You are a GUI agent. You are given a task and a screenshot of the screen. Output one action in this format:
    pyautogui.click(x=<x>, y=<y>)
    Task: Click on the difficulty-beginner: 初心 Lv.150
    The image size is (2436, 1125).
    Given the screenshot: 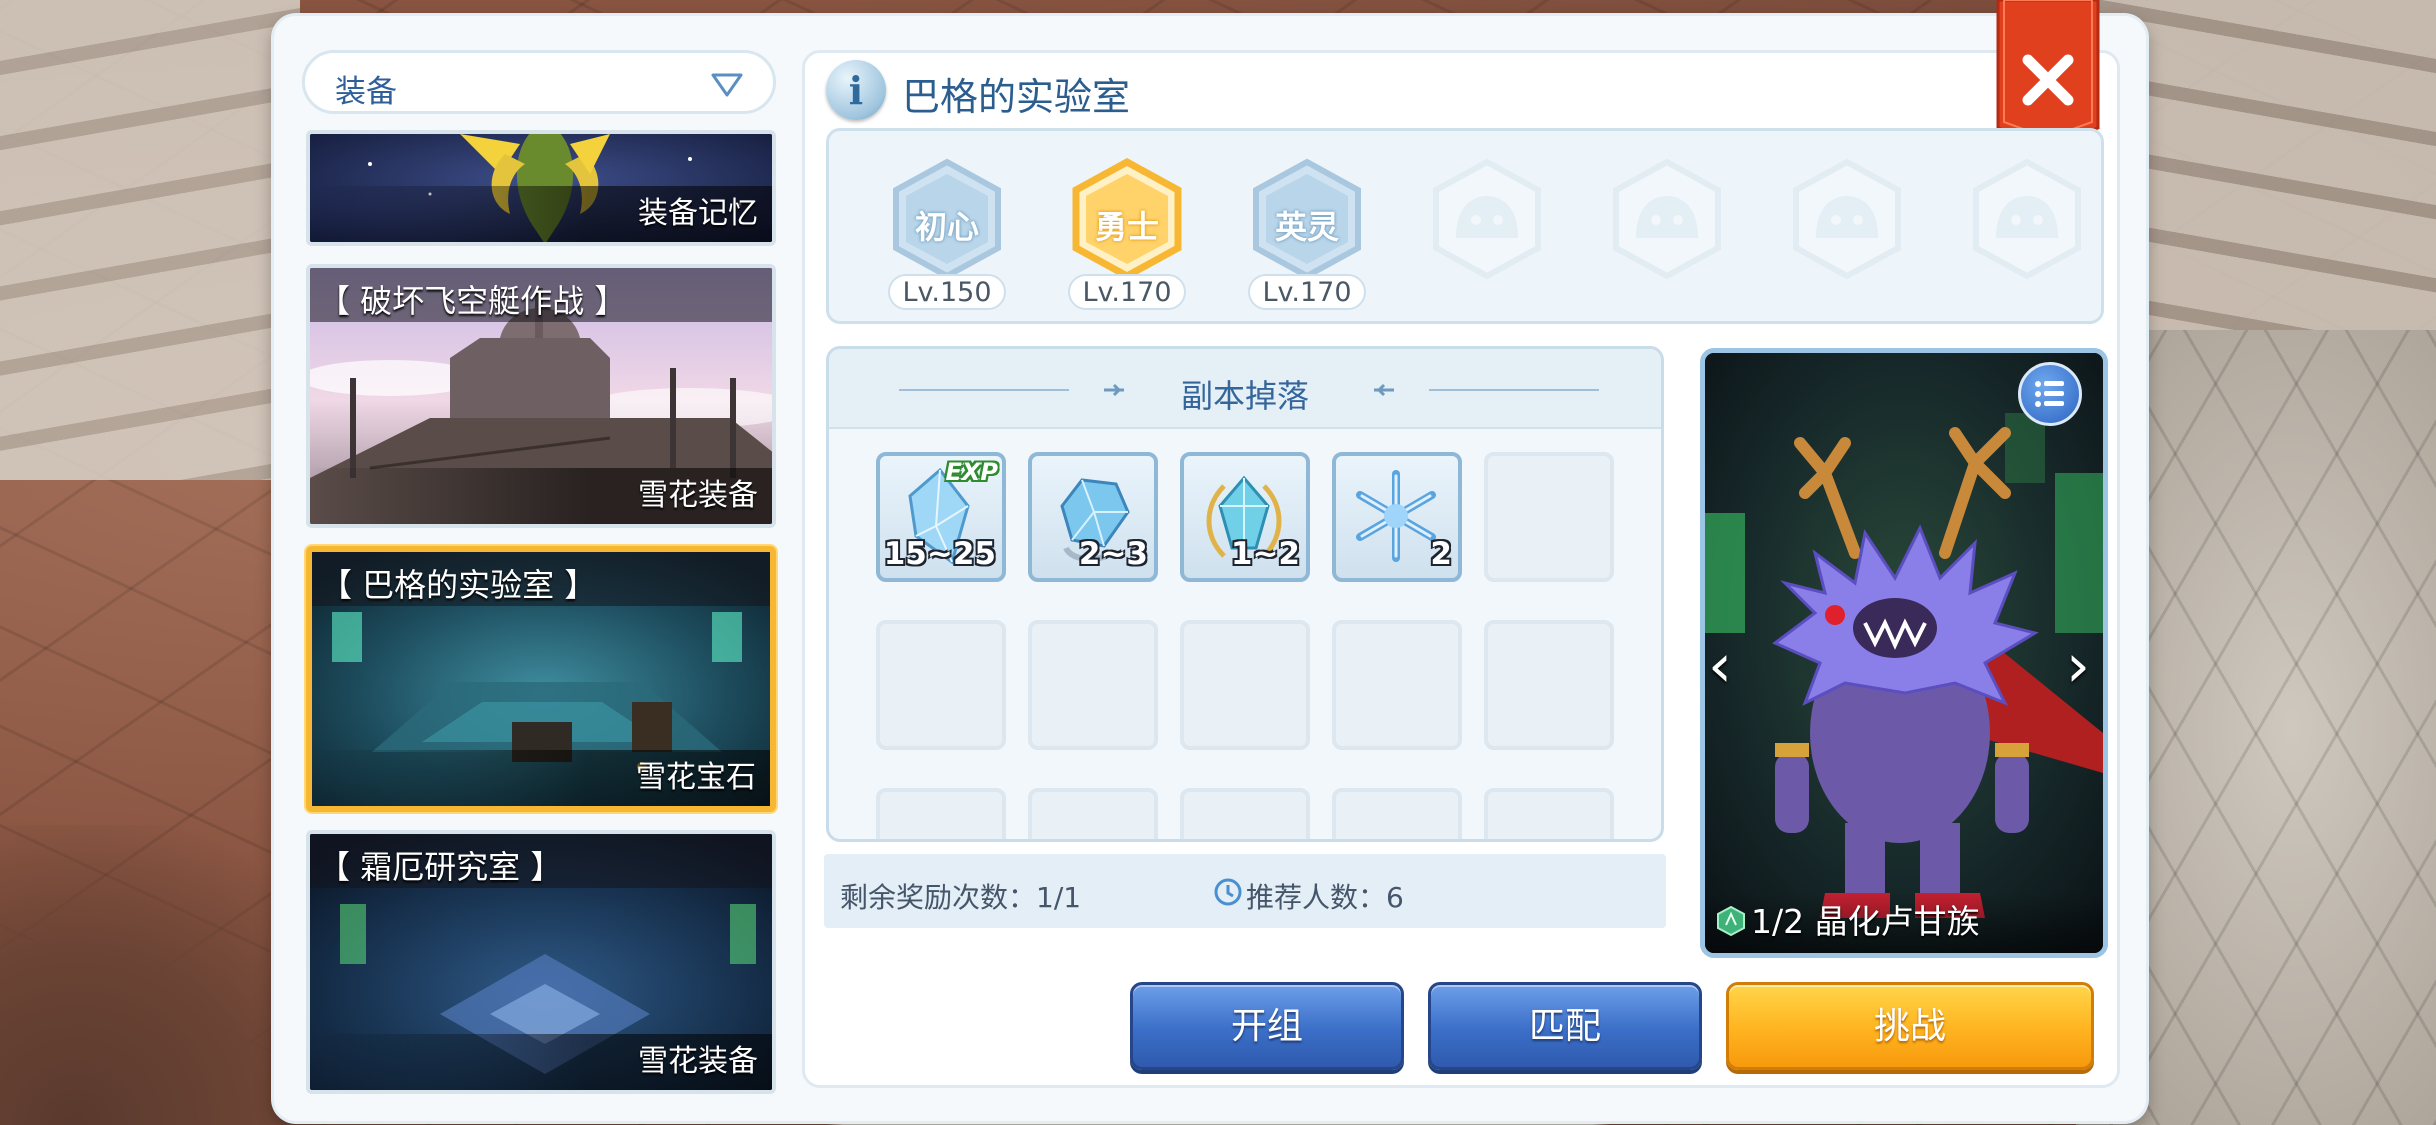 What is the action you would take?
    pyautogui.click(x=947, y=234)
    